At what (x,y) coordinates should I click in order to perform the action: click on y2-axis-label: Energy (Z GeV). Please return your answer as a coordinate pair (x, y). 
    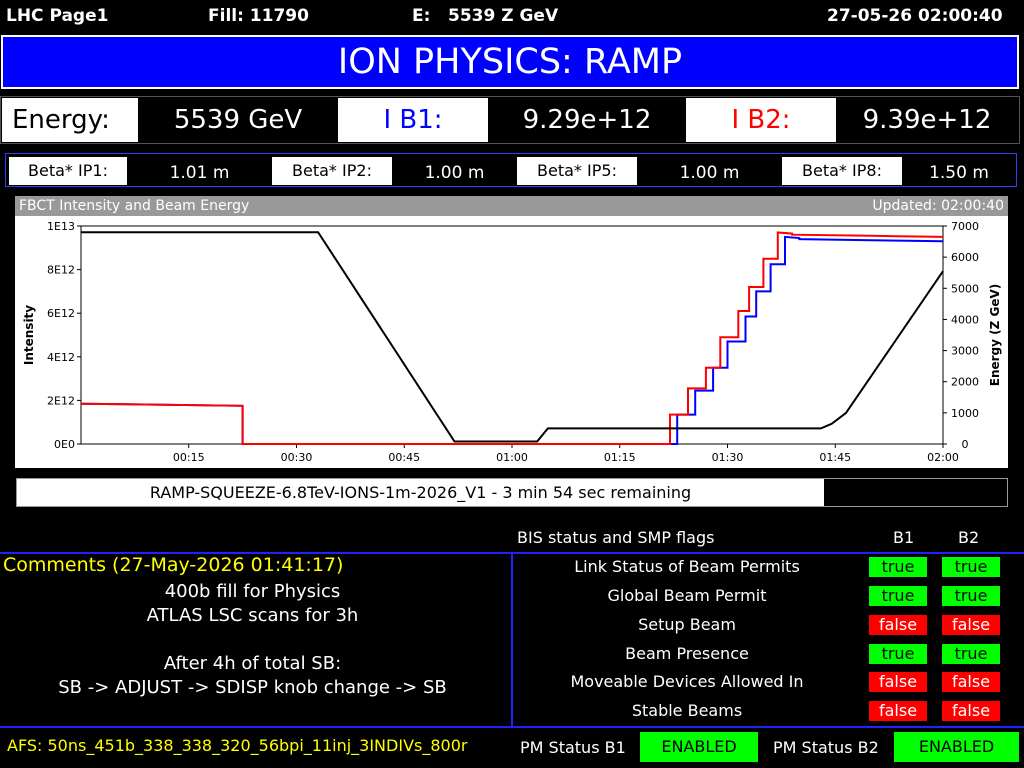
    Looking at the image, I should click on (995, 335).